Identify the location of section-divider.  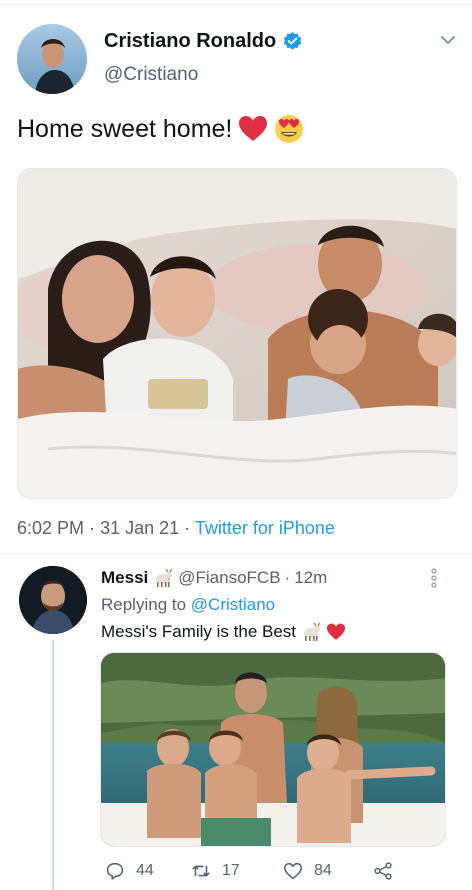
(236, 553).